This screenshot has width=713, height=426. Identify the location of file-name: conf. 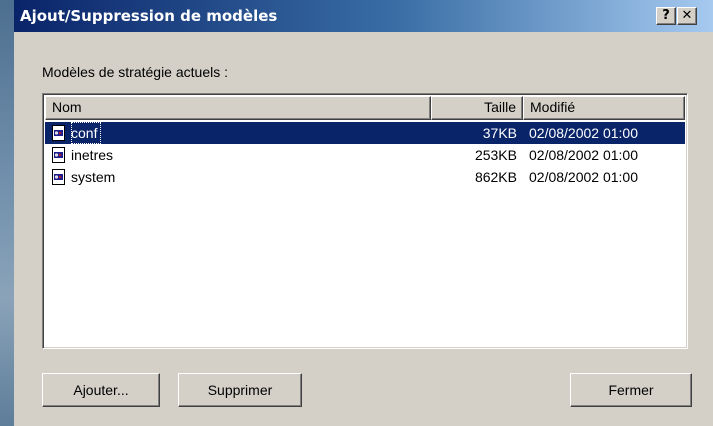
(86, 133).